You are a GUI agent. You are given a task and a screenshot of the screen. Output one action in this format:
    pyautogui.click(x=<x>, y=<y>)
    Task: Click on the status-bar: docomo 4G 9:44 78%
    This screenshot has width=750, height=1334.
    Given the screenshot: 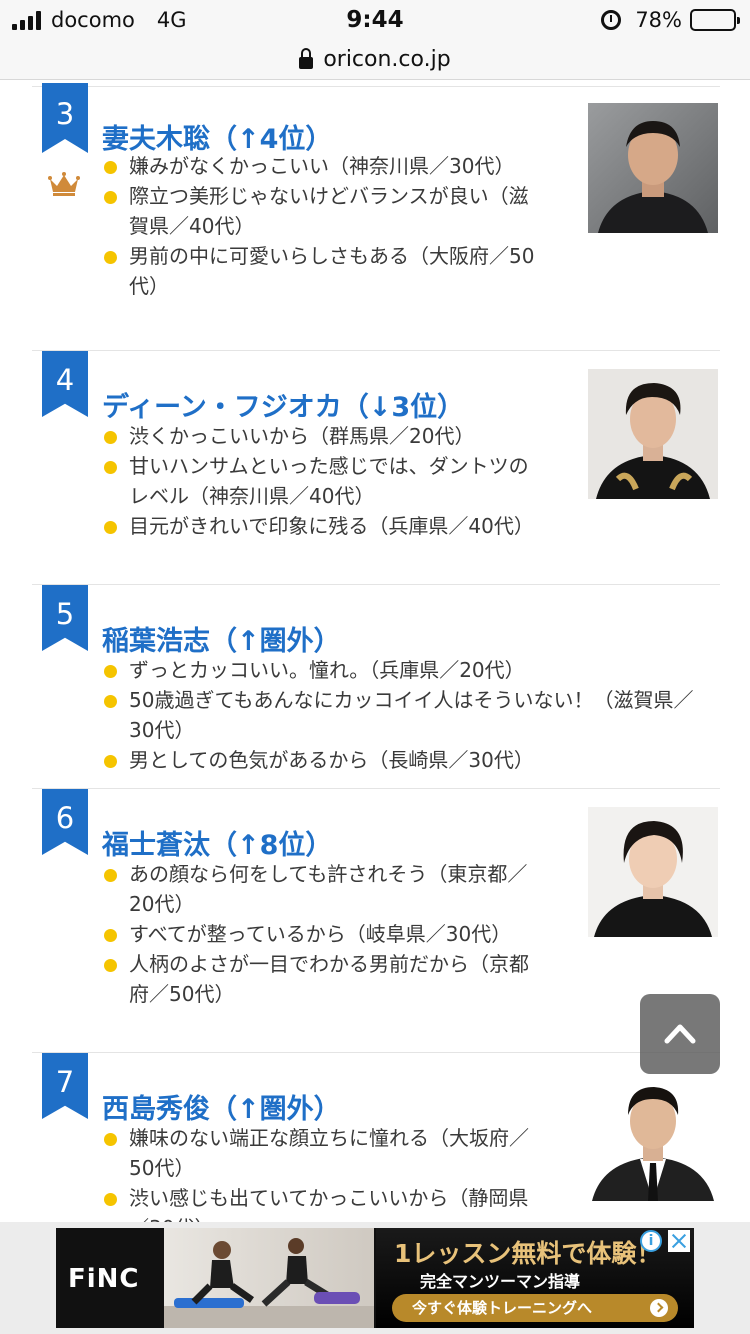 What is the action you would take?
    pyautogui.click(x=375, y=20)
    